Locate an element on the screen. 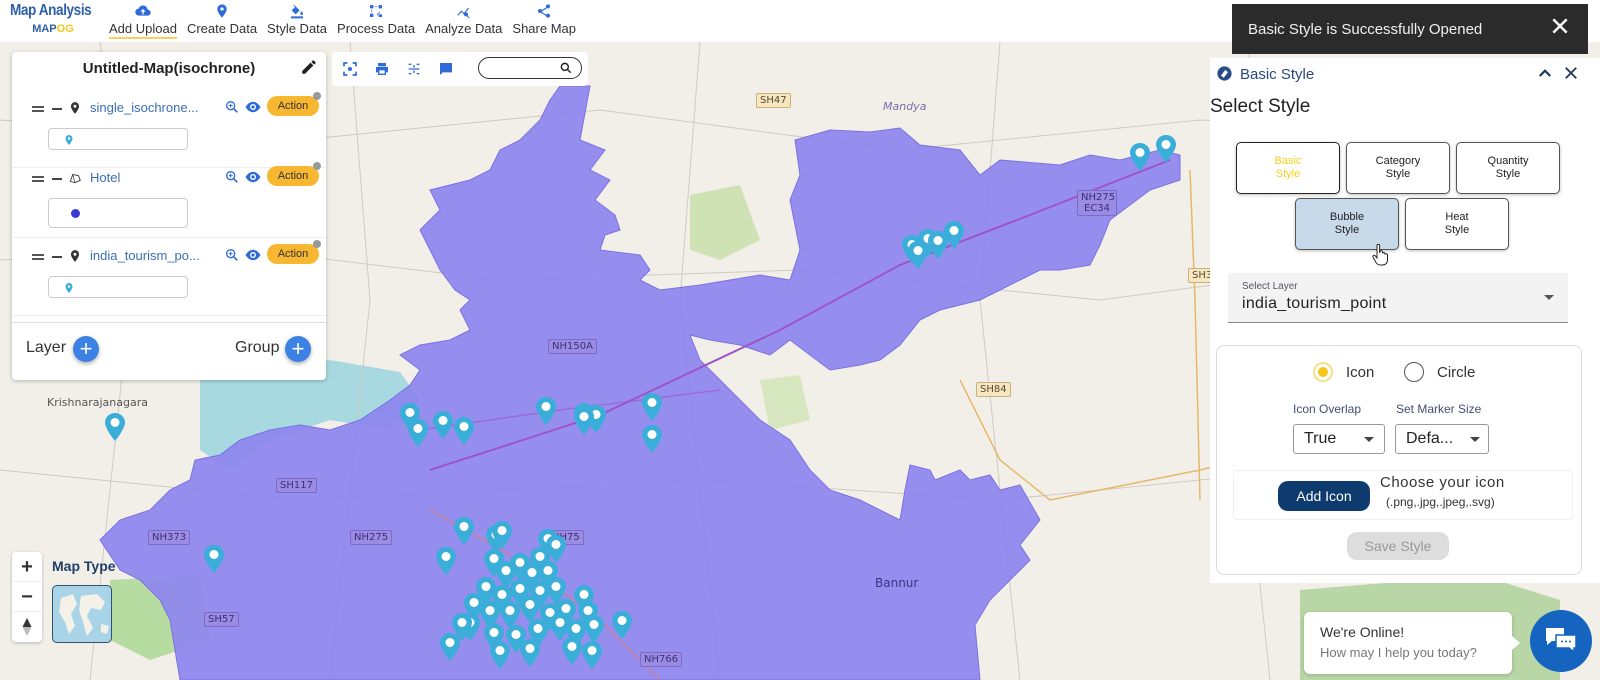 The image size is (1600, 680). chat-title: We're Online! is located at coordinates (1362, 632).